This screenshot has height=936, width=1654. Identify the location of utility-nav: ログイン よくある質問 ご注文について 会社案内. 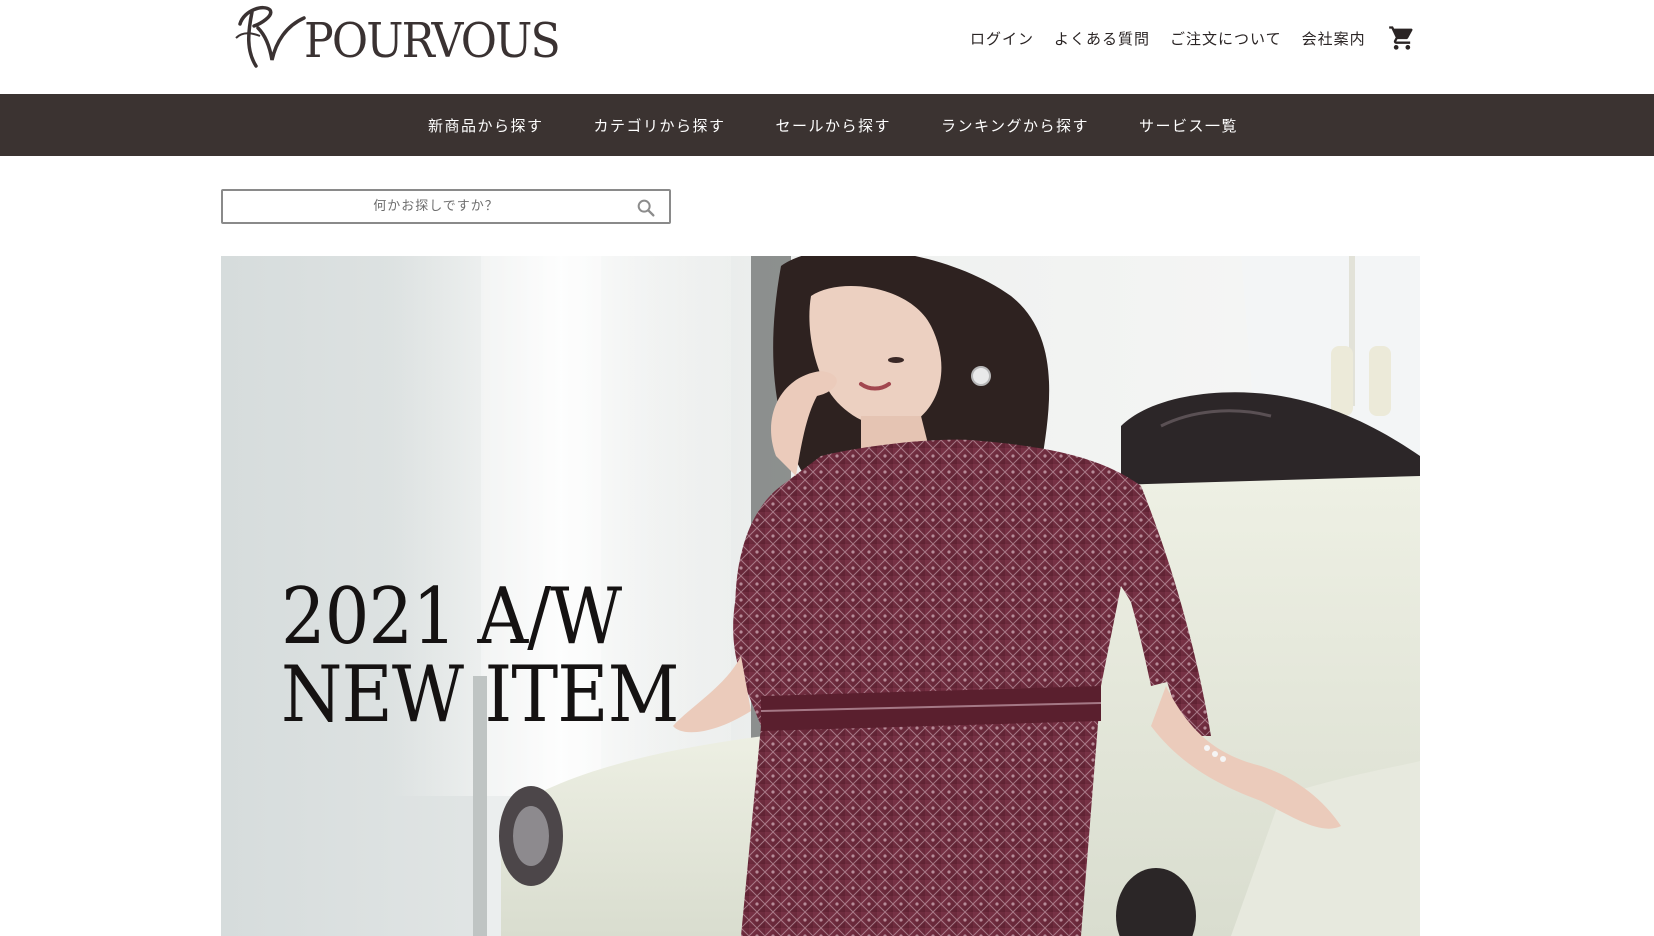
(1193, 38).